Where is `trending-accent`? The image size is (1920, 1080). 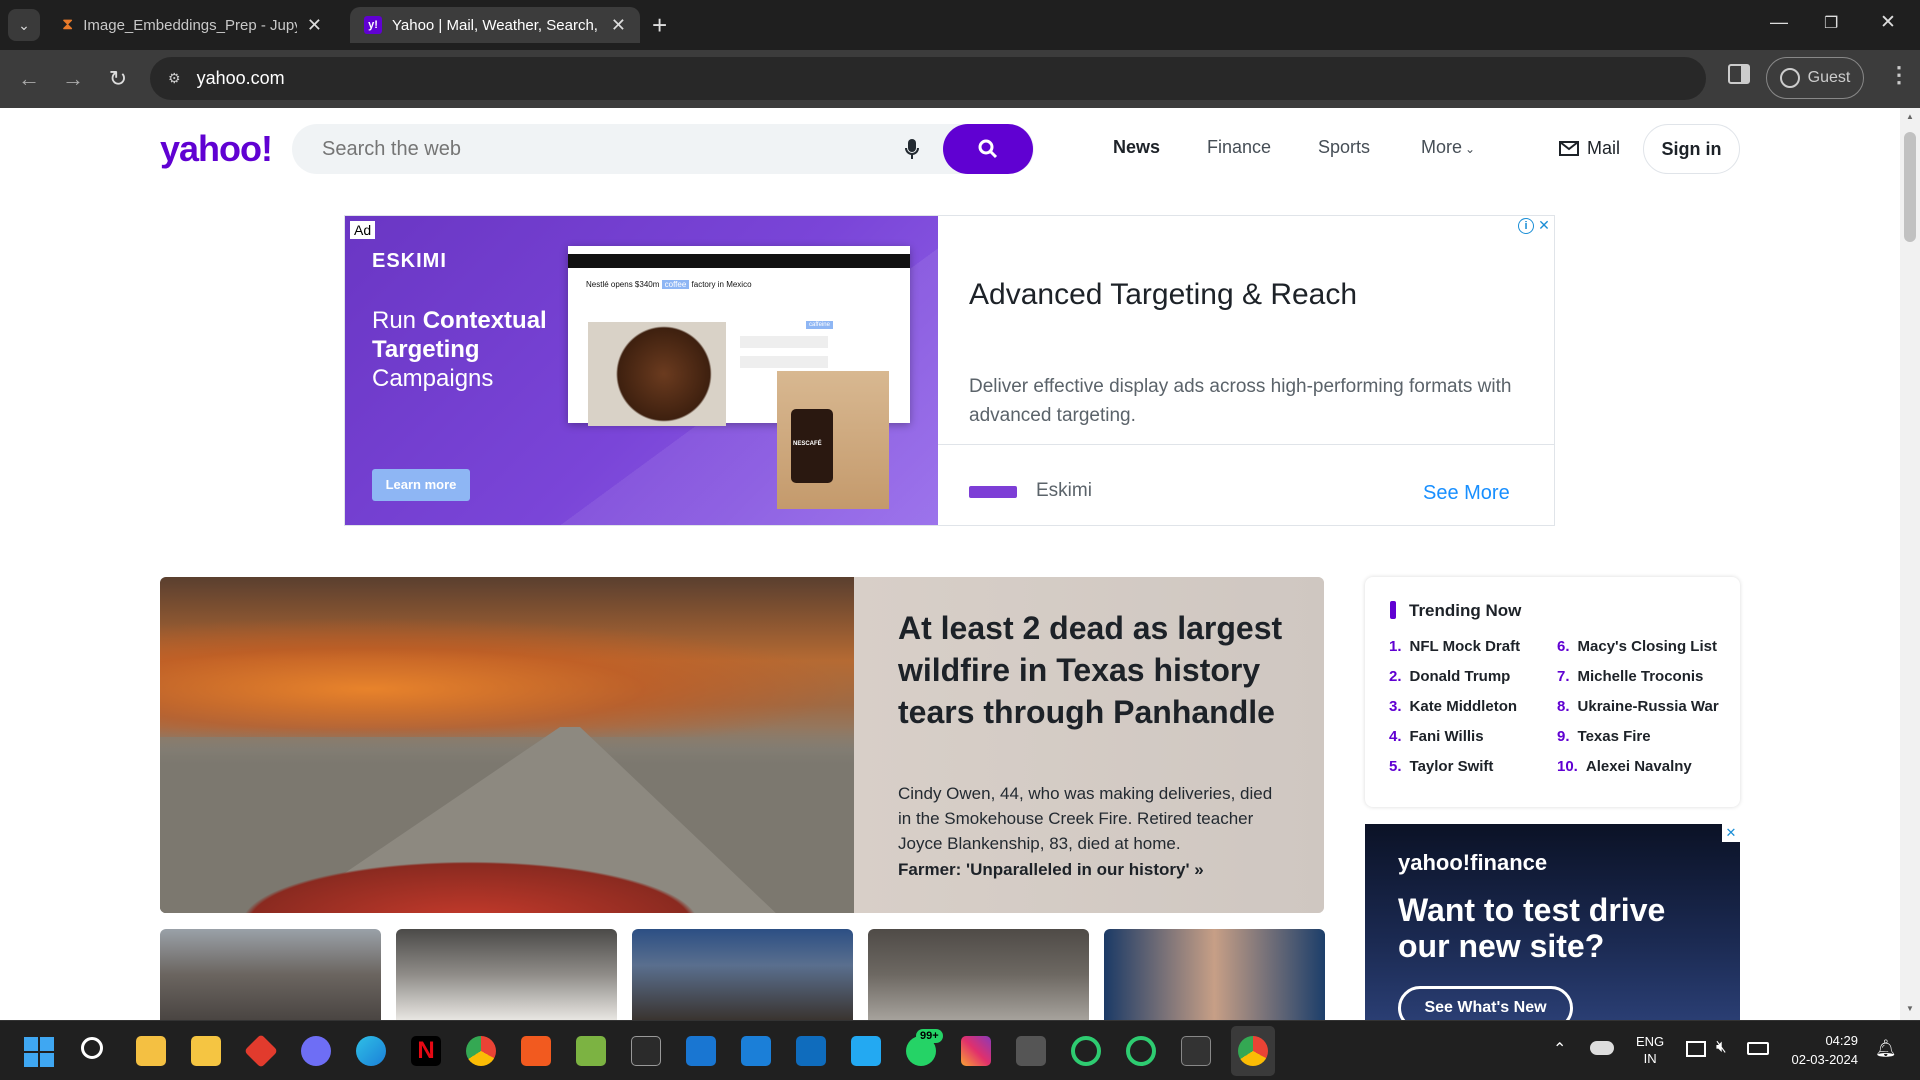 trending-accent is located at coordinates (1393, 610).